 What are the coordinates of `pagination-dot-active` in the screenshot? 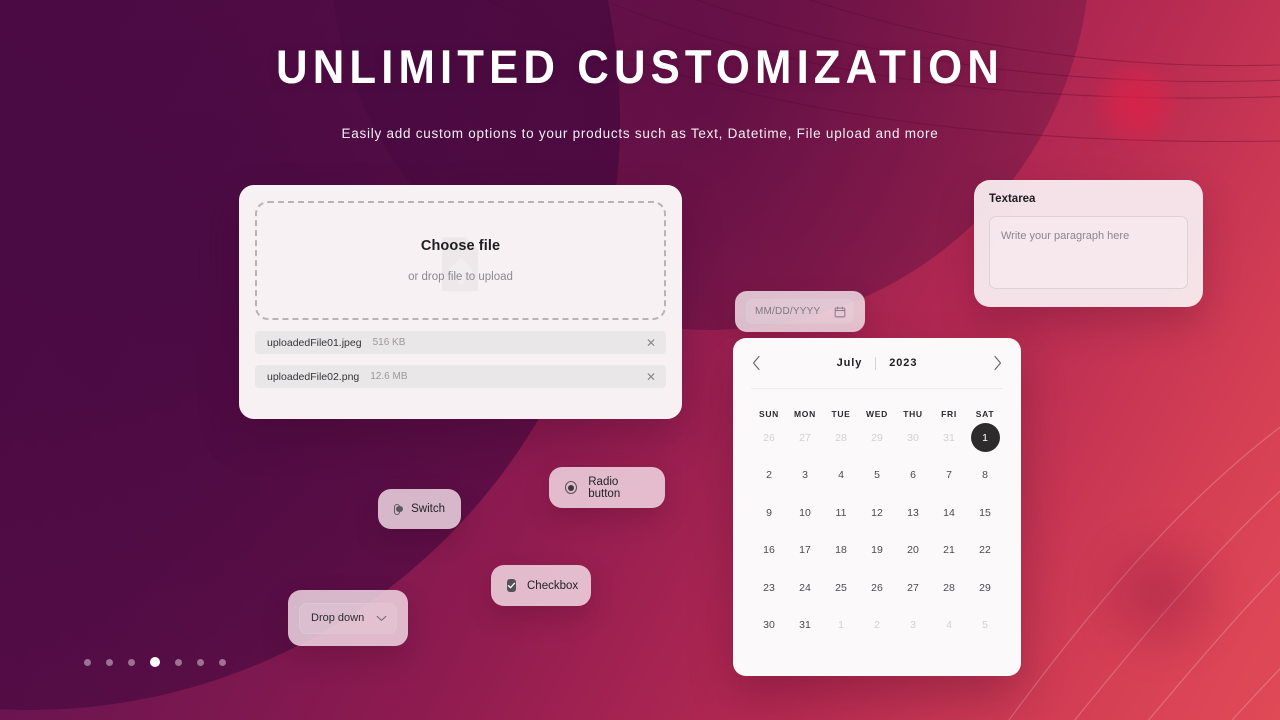 It's located at (155, 662).